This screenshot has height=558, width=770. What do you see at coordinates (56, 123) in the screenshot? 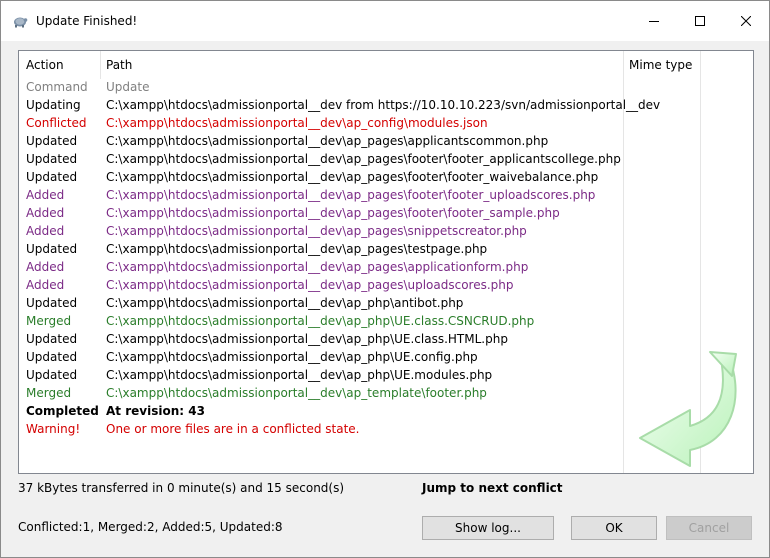
I see `row-action: Conflicted` at bounding box center [56, 123].